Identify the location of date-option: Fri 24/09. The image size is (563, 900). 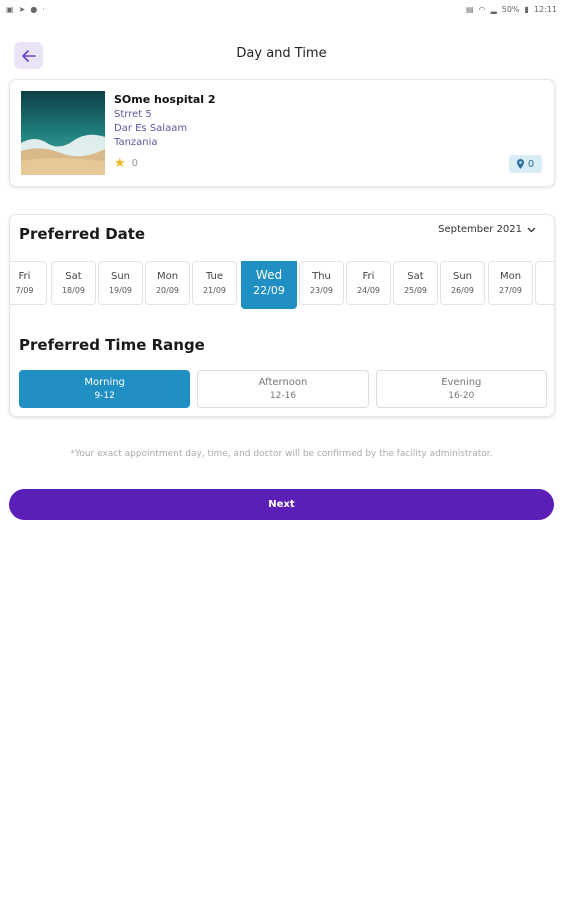
(368, 283).